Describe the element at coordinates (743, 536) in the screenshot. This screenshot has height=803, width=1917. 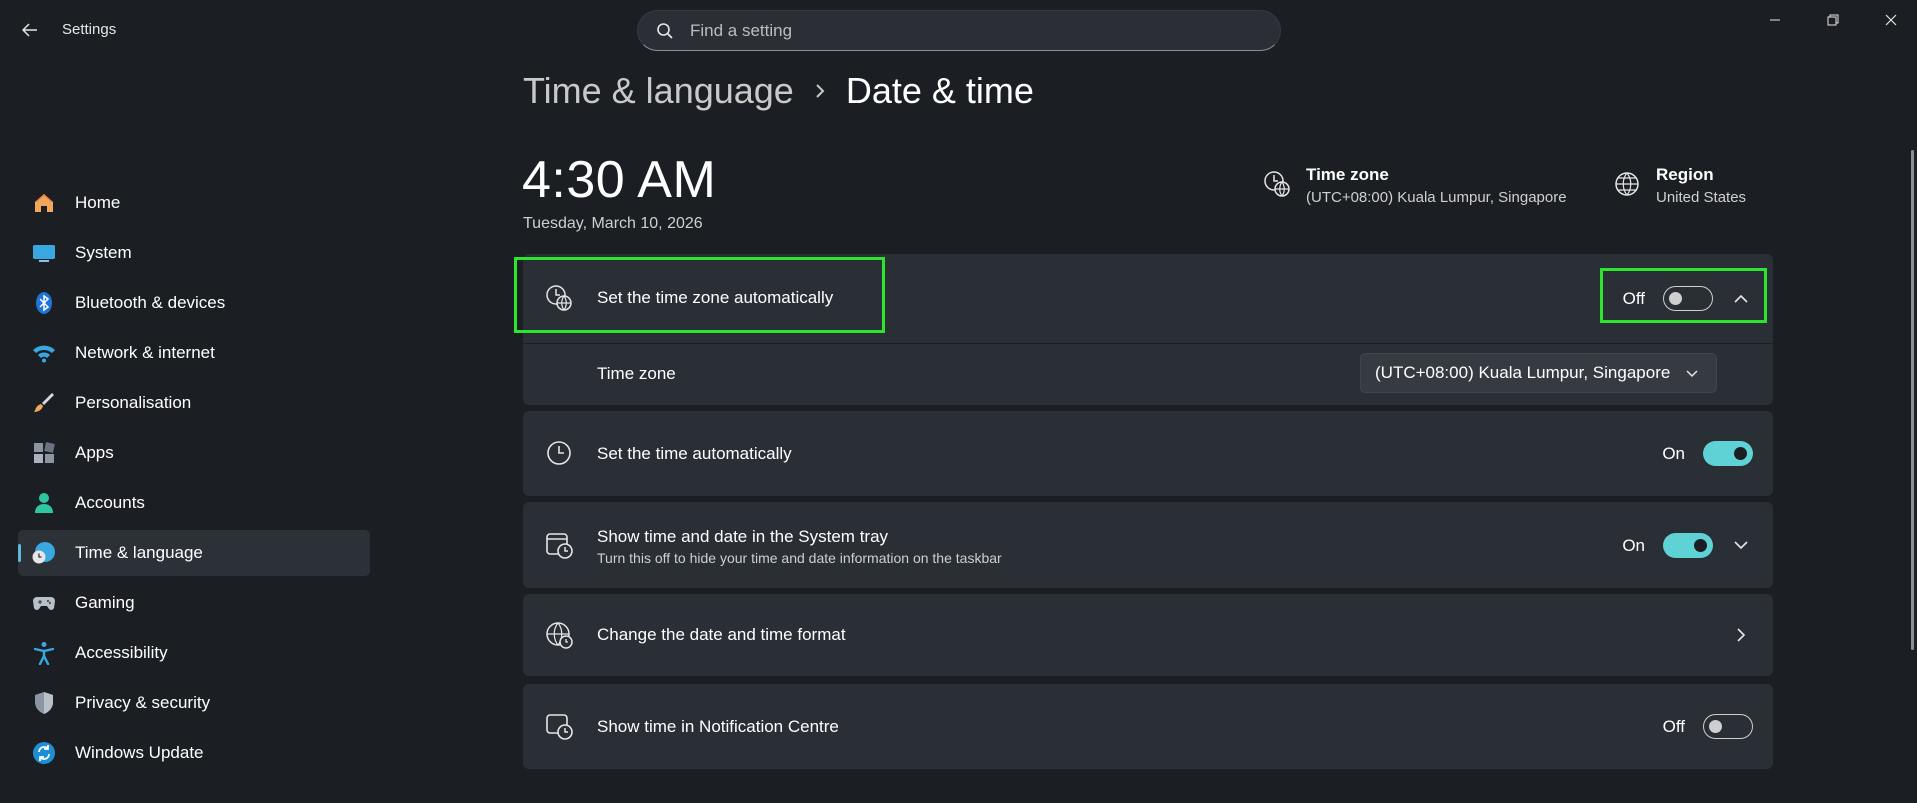
I see `system-tray-title: Show time and date in the System tray` at that location.